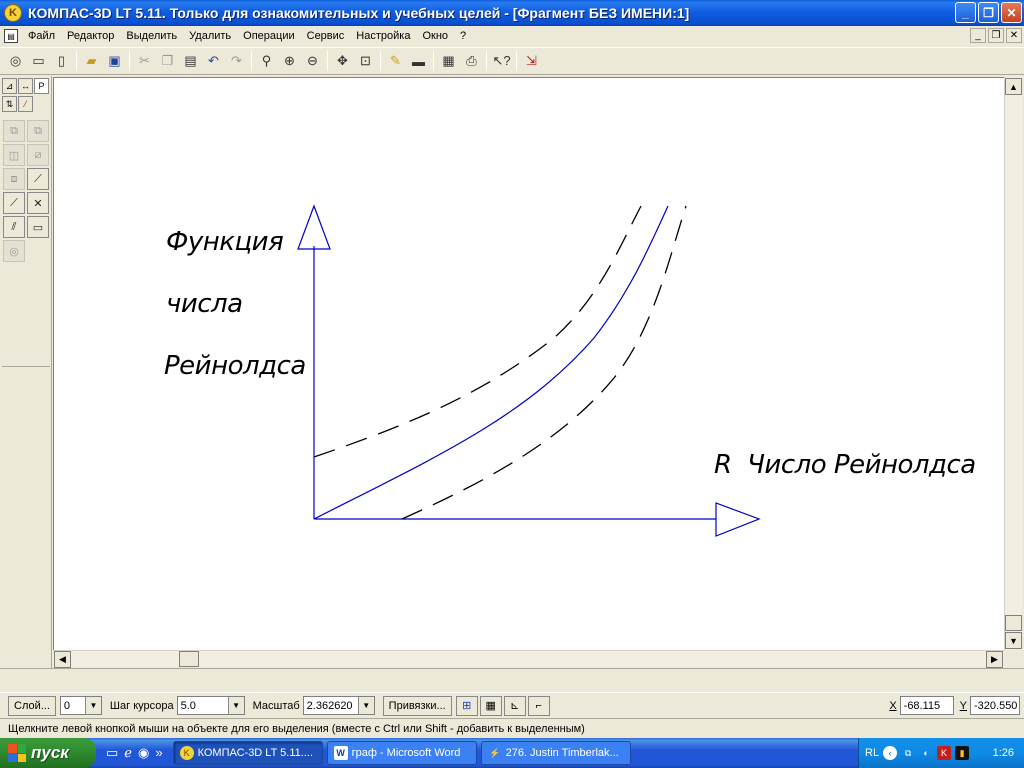  Describe the element at coordinates (80, 705) in the screenshot. I see `layer-select: 0 ▼` at that location.